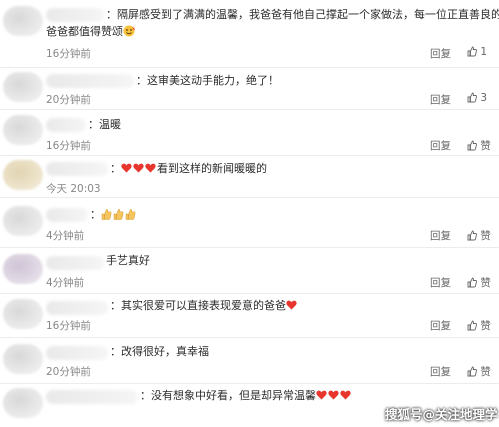 The width and height of the screenshot is (499, 427). I want to click on comment-body: ：其实很爱可以直接表现爱意的爸爸, so click(198, 305).